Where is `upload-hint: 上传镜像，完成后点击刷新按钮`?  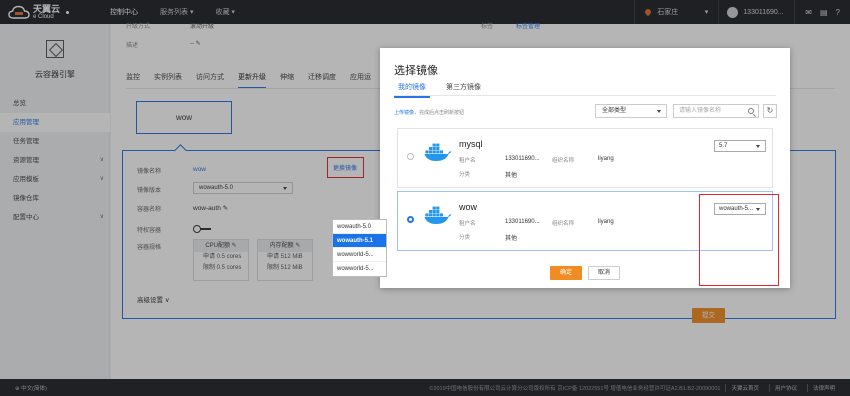
upload-hint: 上传镜像，完成后点击刷新按钮 is located at coordinates (429, 112).